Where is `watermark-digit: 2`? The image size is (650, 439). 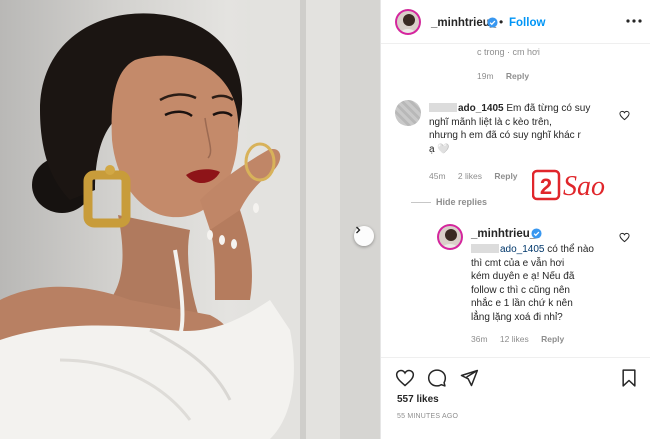
watermark-digit: 2 is located at coordinates (546, 186).